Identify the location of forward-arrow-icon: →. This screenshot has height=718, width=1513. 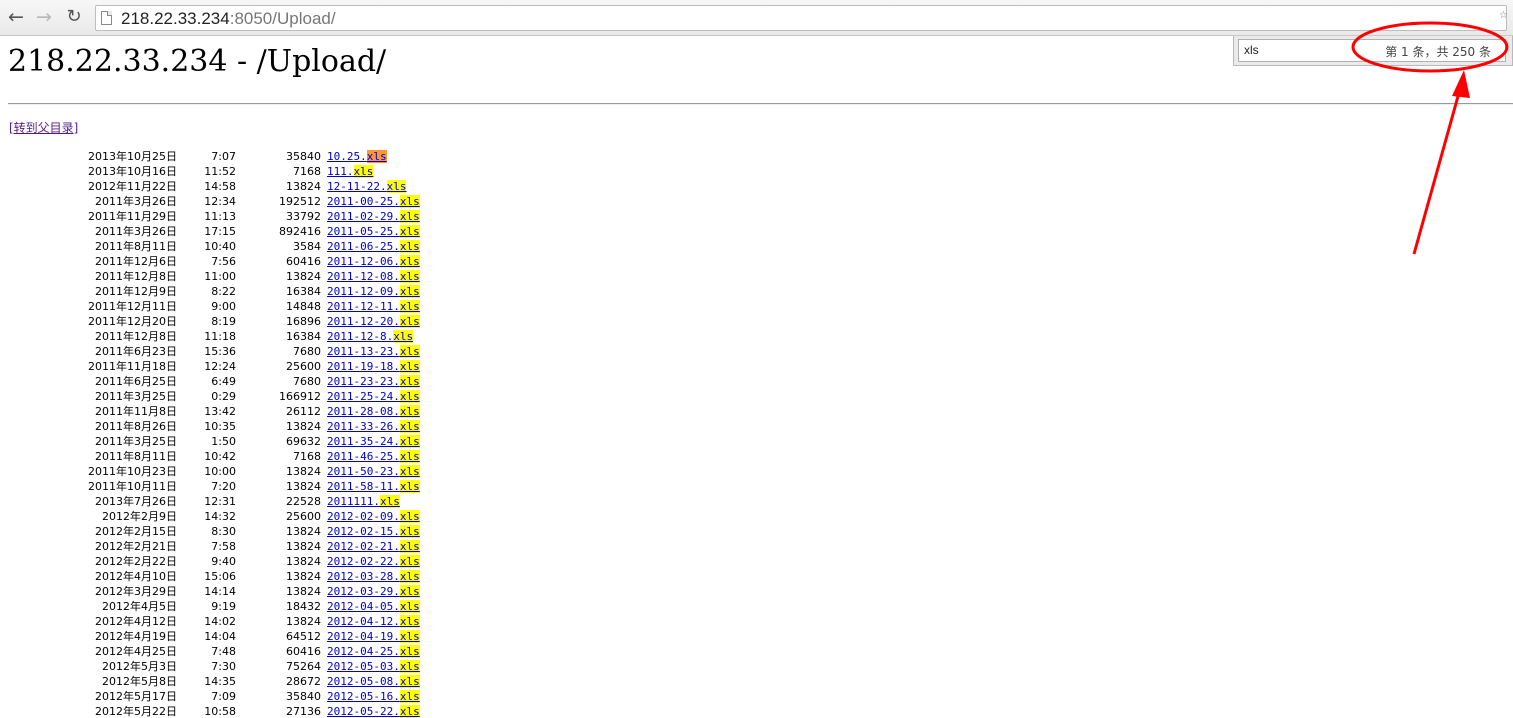
(44, 17).